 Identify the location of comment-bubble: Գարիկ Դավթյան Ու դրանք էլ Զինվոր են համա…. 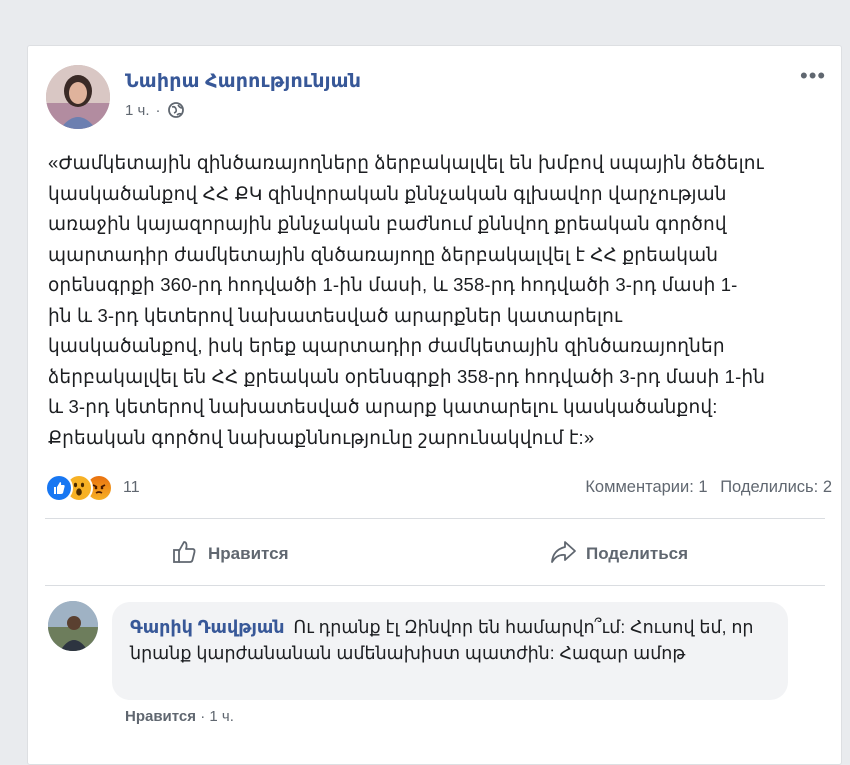
(450, 651).